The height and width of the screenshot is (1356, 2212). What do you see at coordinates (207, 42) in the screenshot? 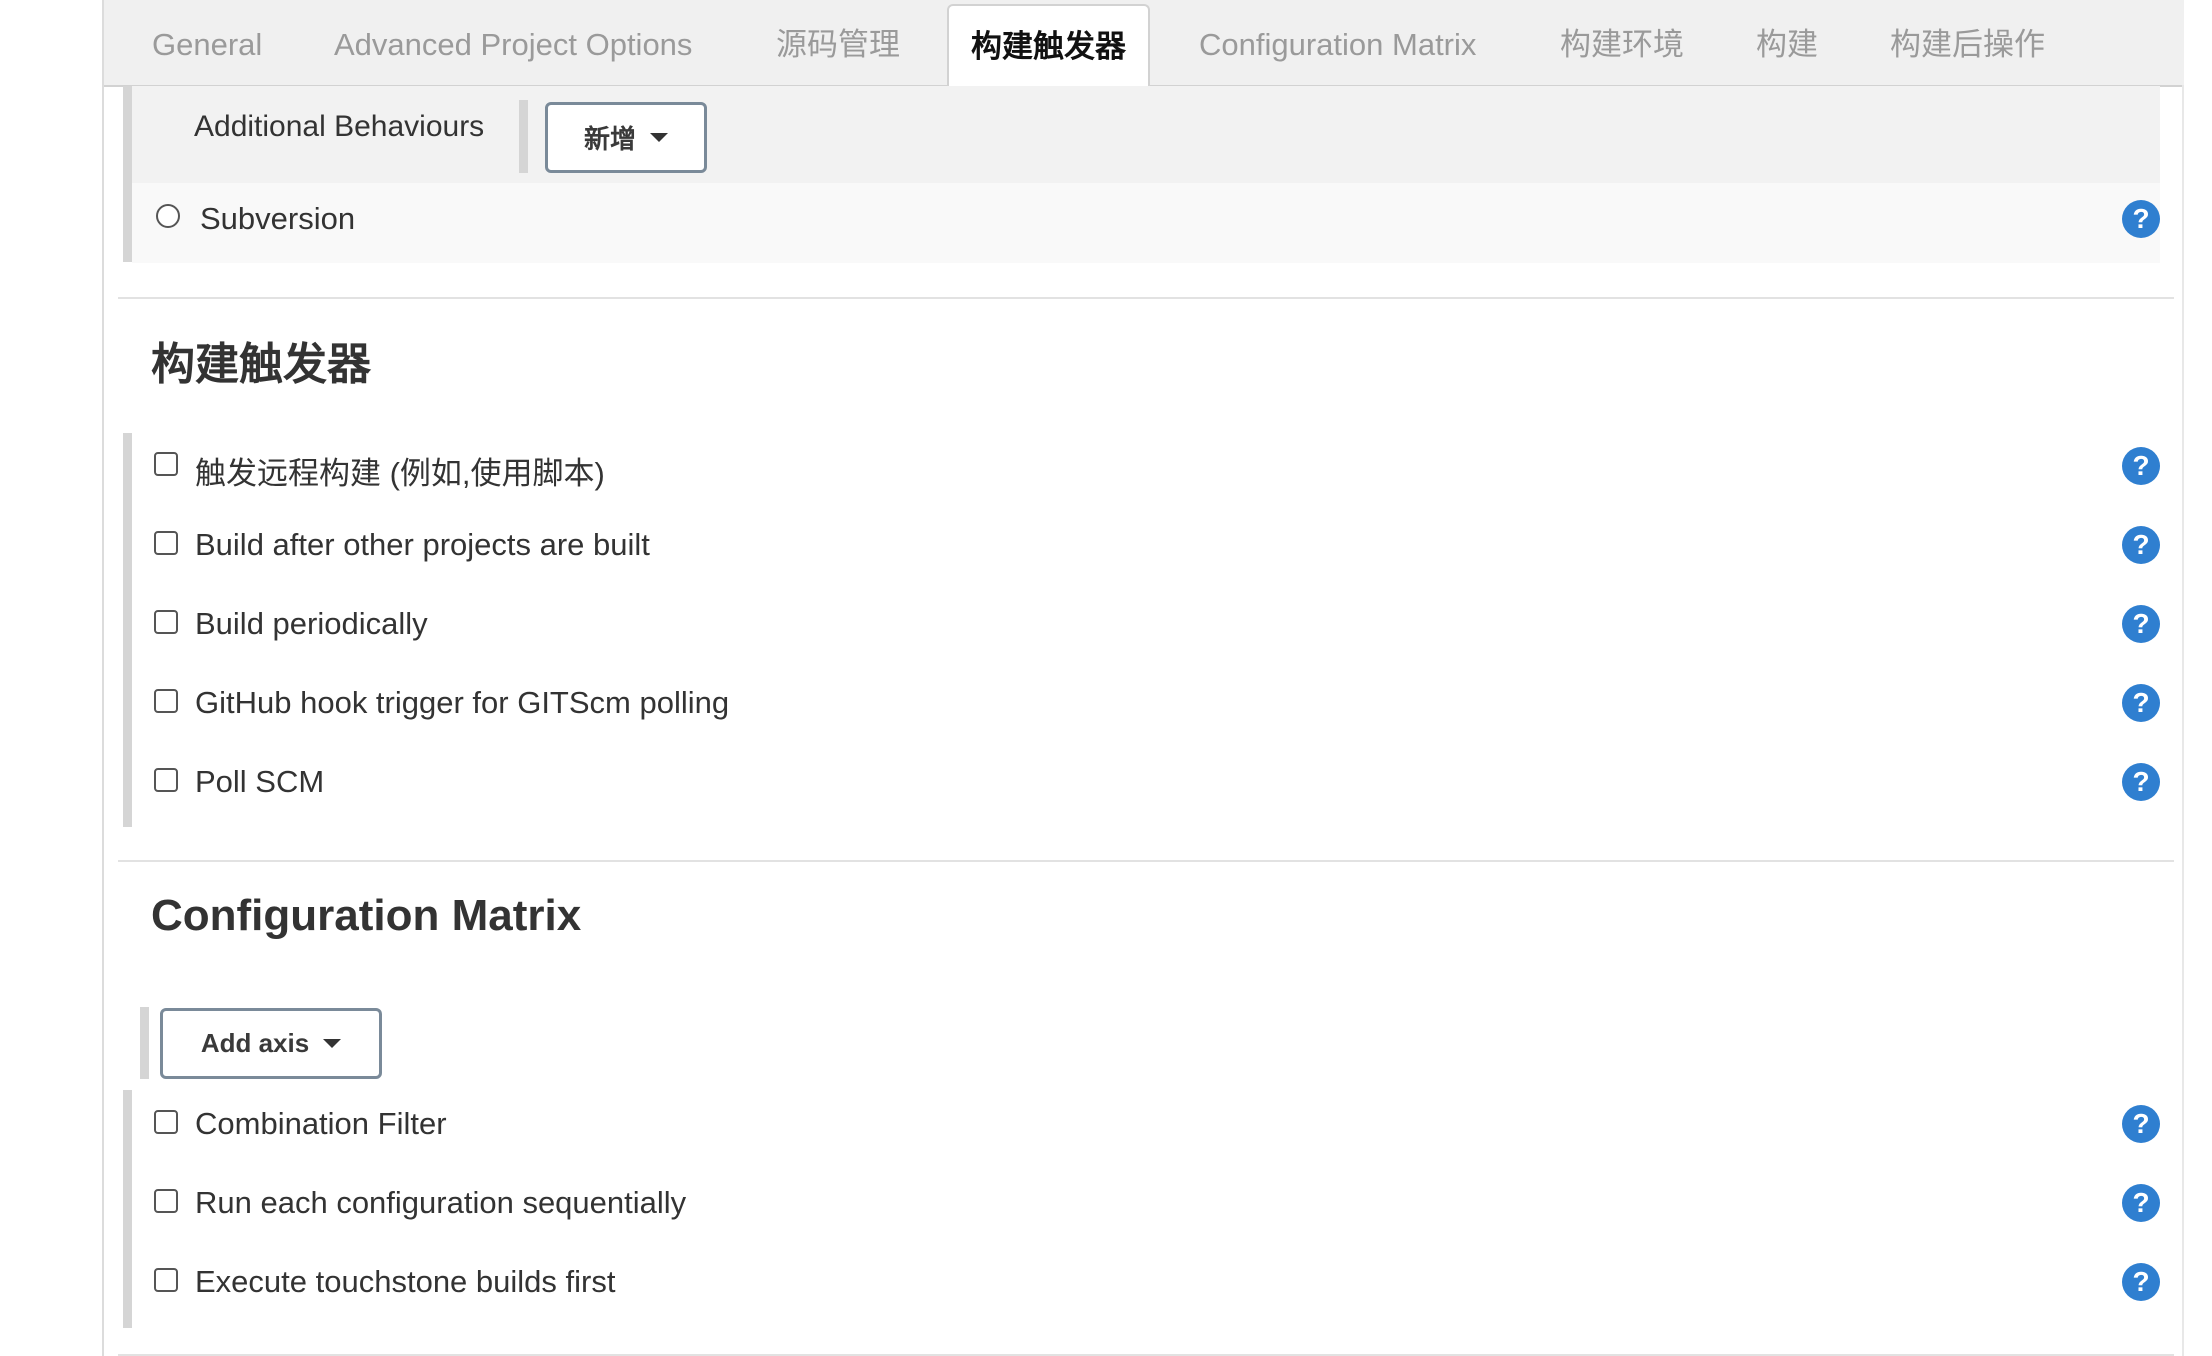
I see `tab-general: General` at bounding box center [207, 42].